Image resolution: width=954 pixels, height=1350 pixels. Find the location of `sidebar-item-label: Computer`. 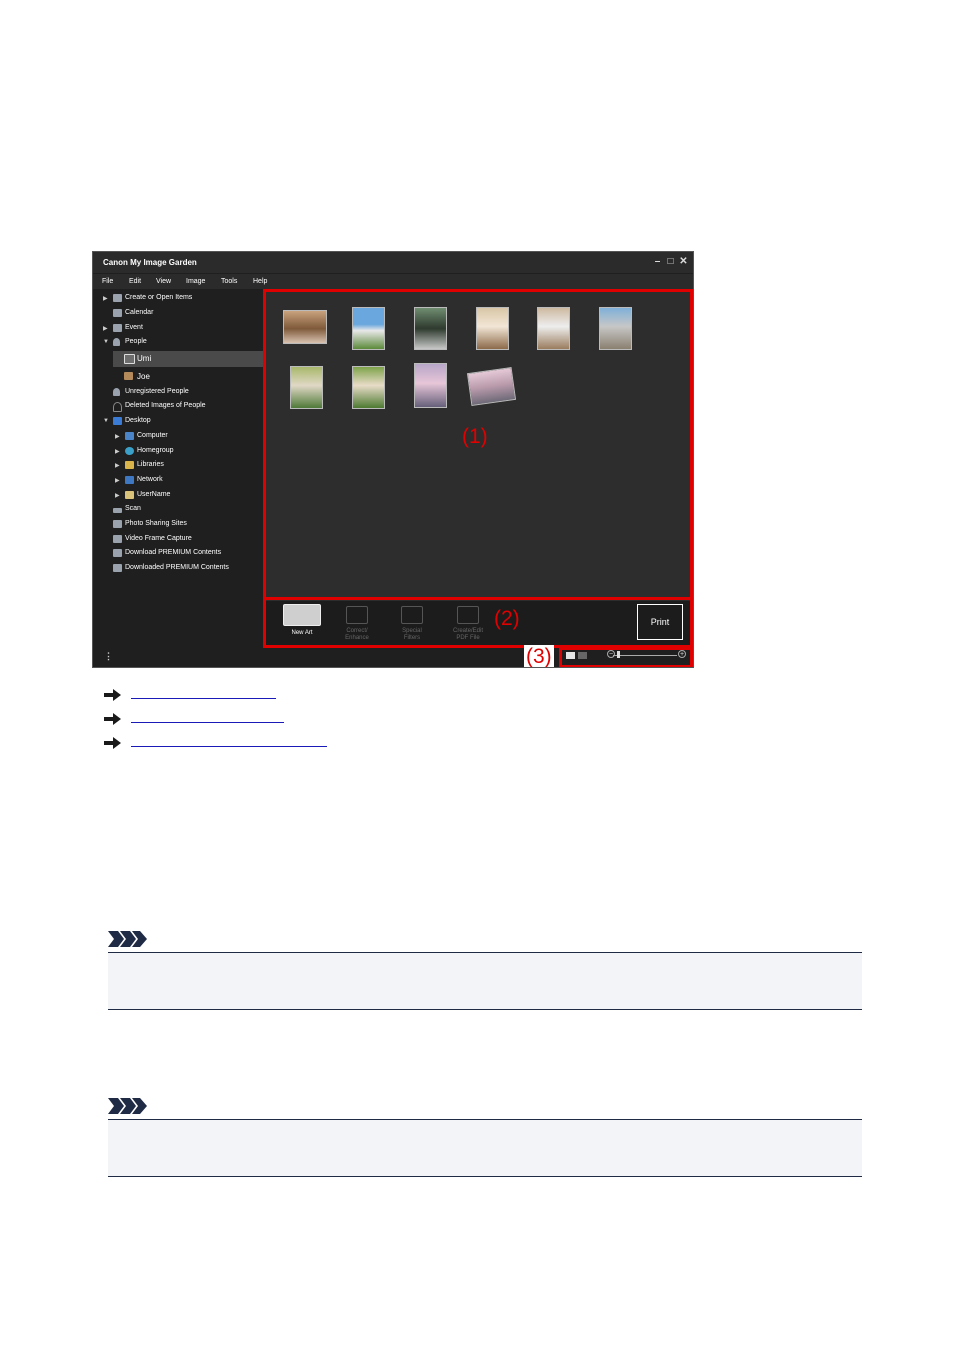

sidebar-item-label: Computer is located at coordinates (152, 435).